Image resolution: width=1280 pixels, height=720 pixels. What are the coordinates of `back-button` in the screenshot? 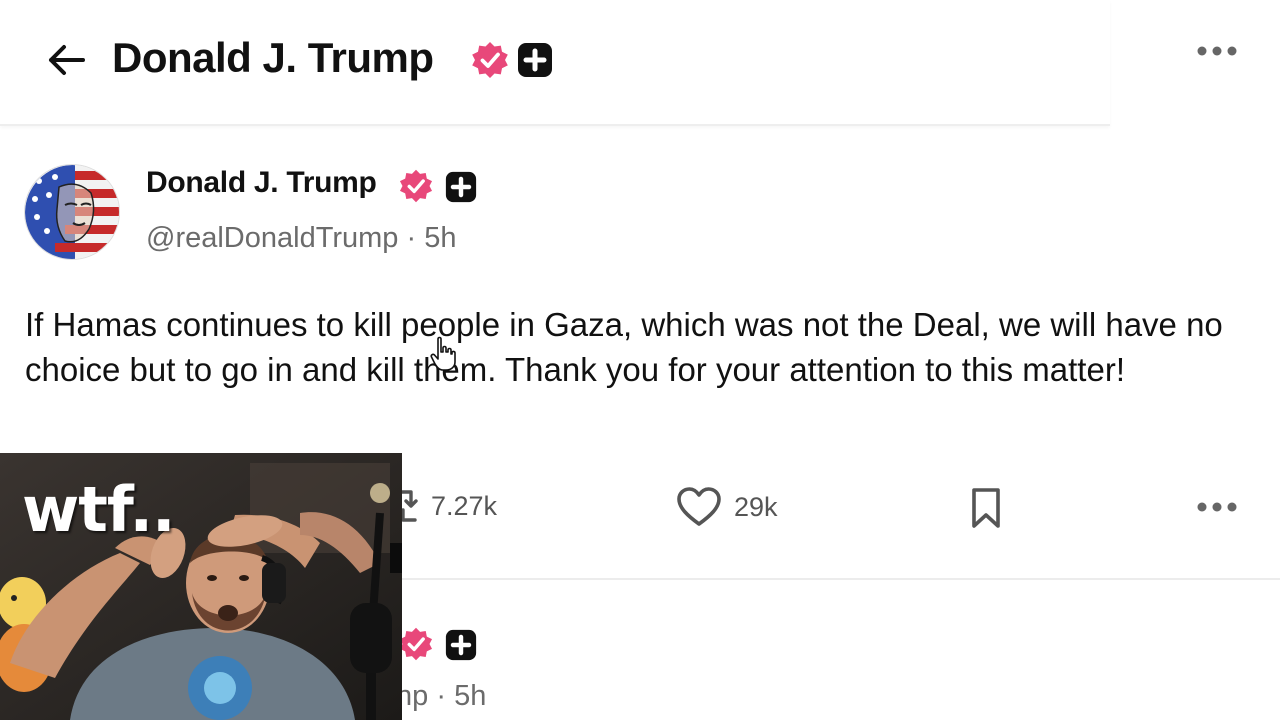 It's located at (66, 60).